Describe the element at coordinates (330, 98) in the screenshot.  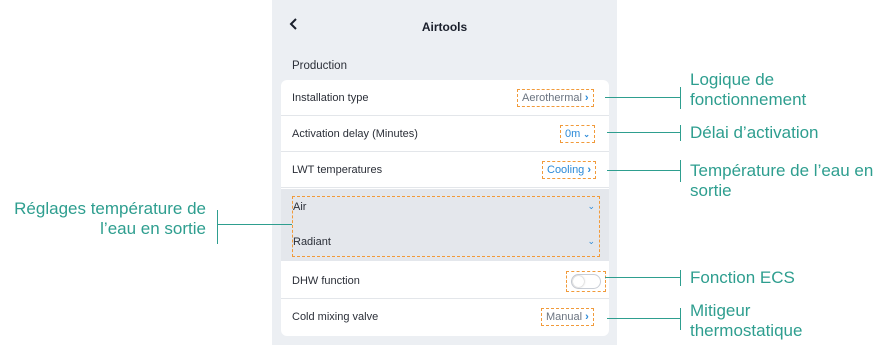
I see `row-label: Installation type` at that location.